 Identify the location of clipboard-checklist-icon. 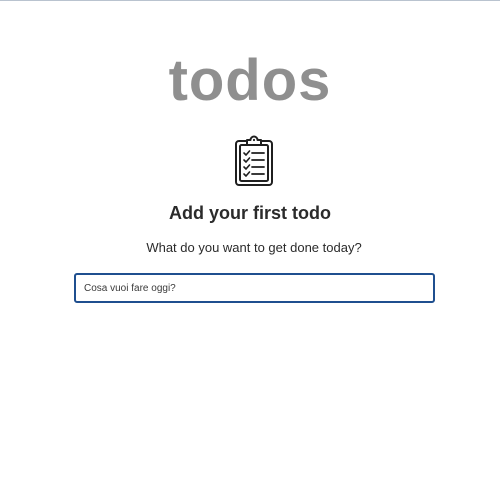
(254, 160).